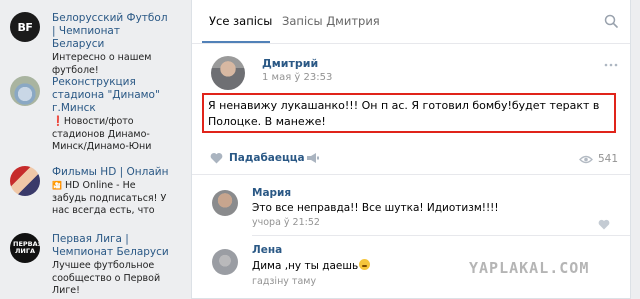 The width and height of the screenshot is (640, 299). Describe the element at coordinates (271, 193) in the screenshot. I see `comment-author: Мария` at that location.